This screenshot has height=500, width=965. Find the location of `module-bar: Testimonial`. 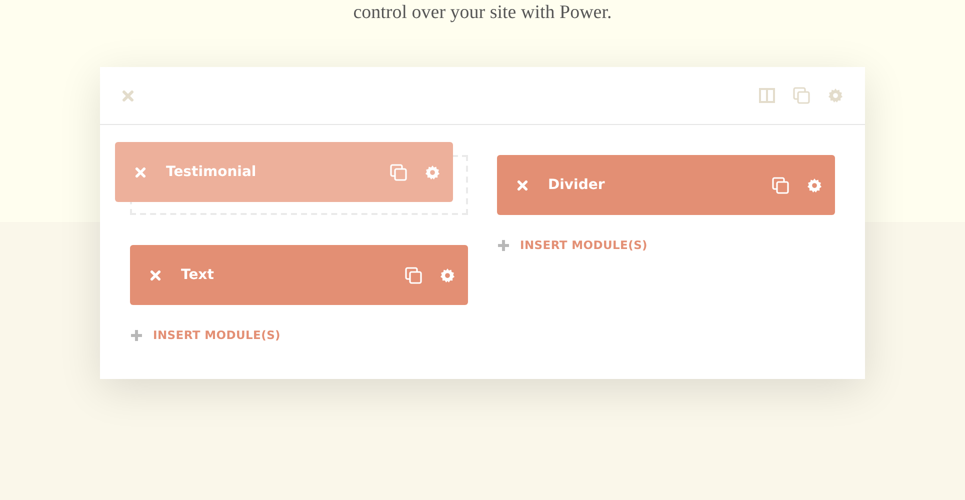

module-bar: Testimonial is located at coordinates (284, 172).